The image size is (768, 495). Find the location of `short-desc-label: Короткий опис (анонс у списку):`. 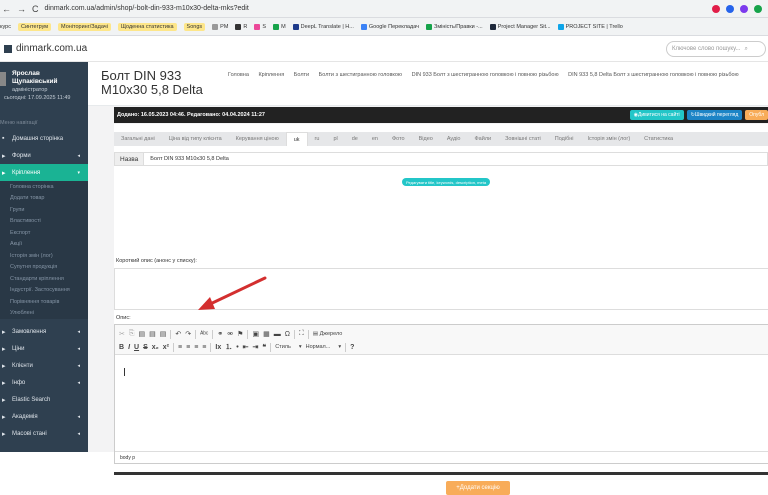

short-desc-label: Короткий опис (анонс у списку): is located at coordinates (156, 261).